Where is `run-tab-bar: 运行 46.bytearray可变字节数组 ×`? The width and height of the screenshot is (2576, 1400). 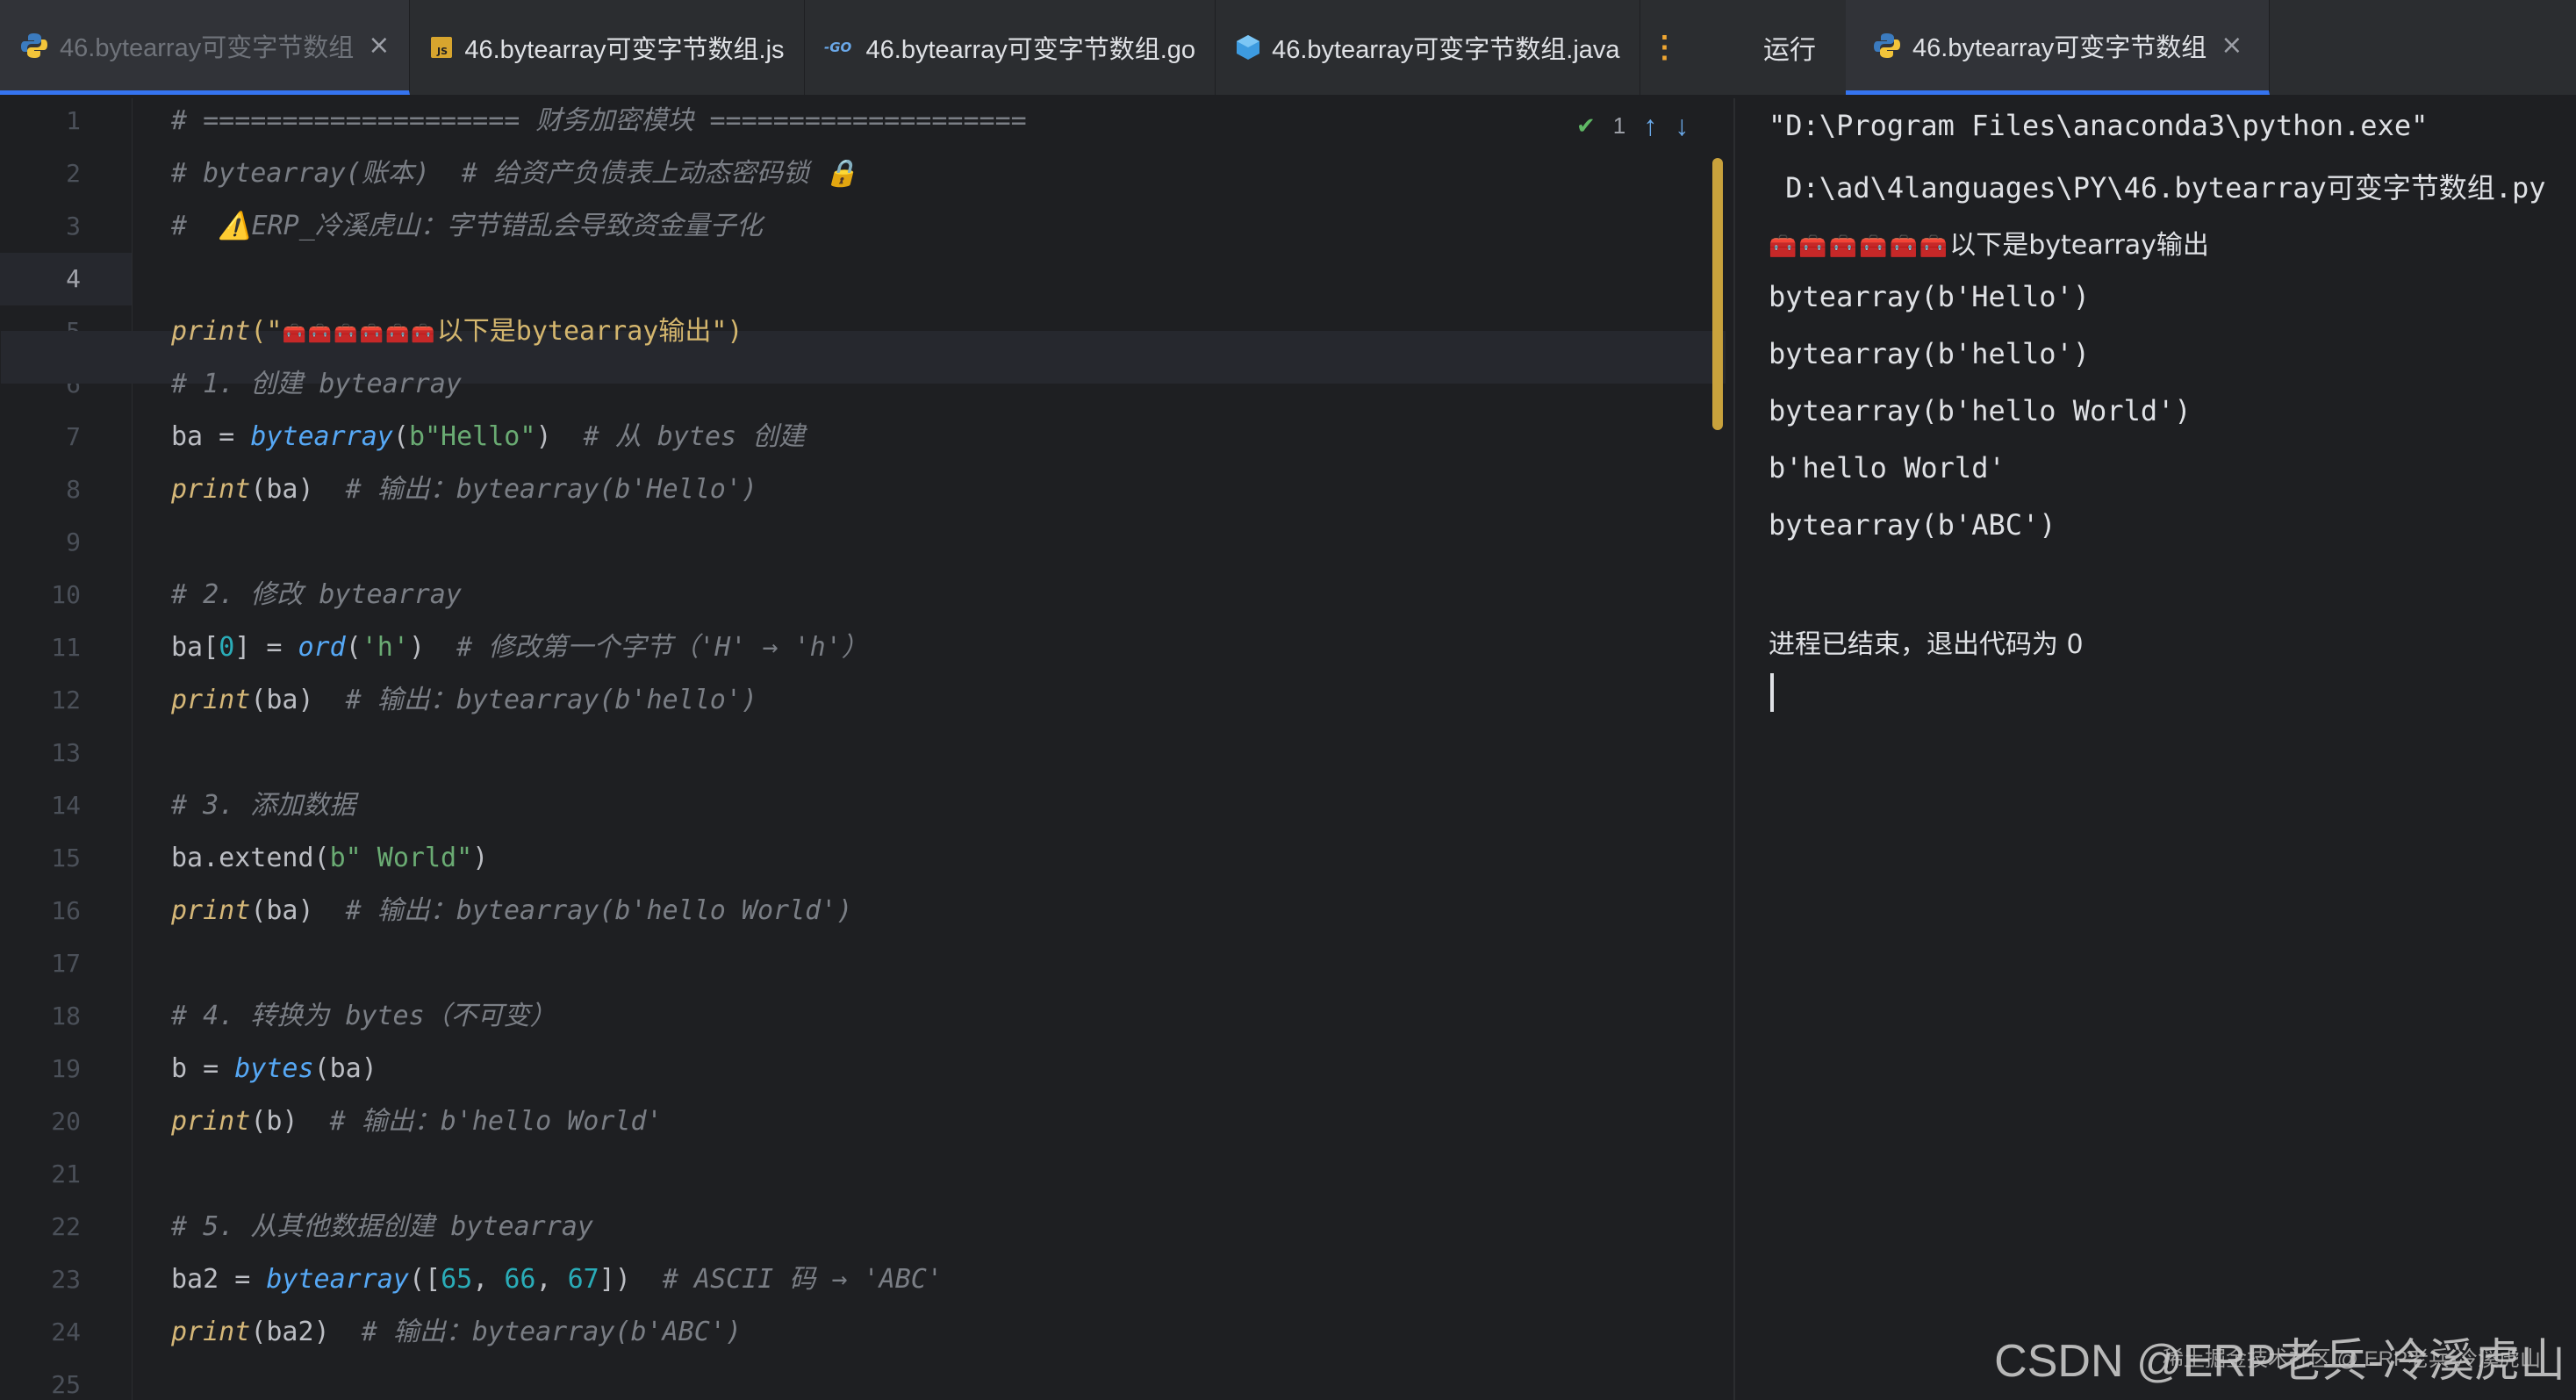
run-tab-bar: 运行 46.bytearray可变字节数组 × is located at coordinates (2155, 48).